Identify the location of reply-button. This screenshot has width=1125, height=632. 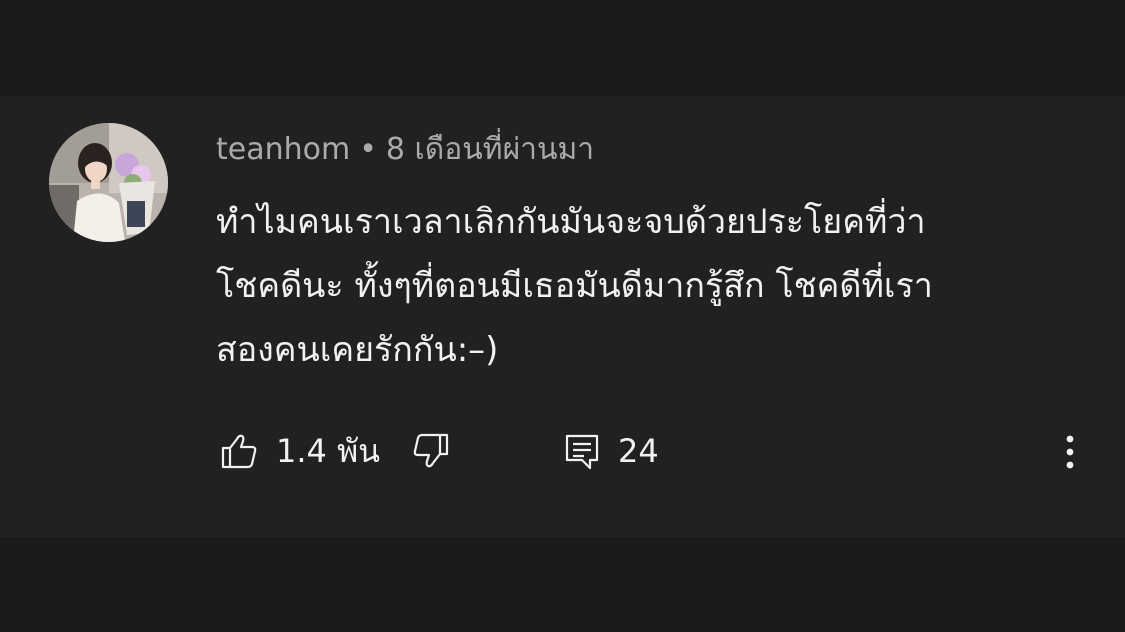
(582, 451).